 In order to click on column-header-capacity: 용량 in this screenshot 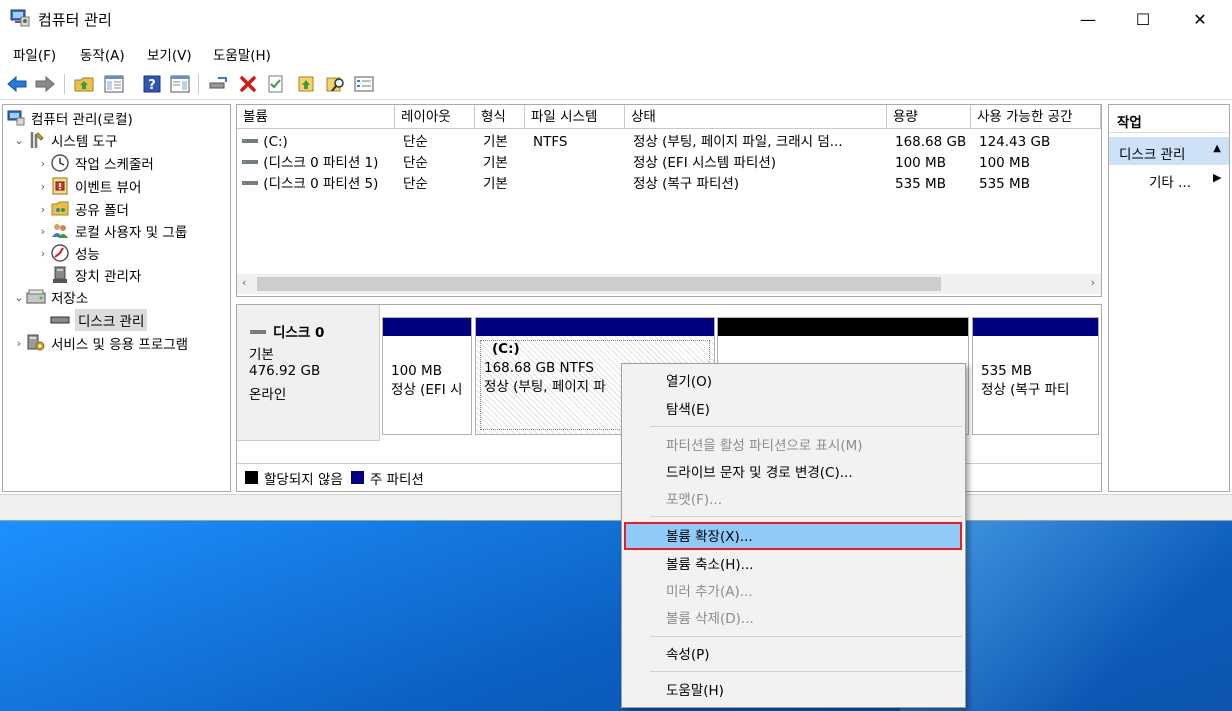, I will do `click(929, 117)`.